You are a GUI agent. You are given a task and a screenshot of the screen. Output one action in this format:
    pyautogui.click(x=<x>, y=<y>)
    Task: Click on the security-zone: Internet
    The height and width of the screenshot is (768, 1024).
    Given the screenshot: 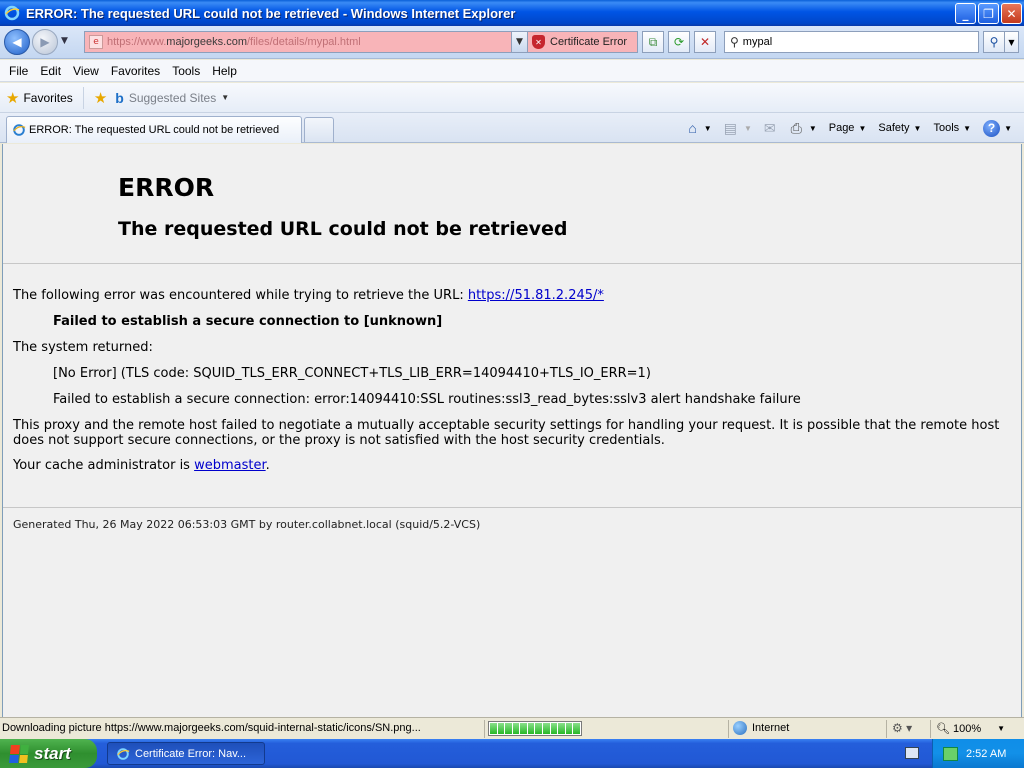 What is the action you would take?
    pyautogui.click(x=761, y=728)
    